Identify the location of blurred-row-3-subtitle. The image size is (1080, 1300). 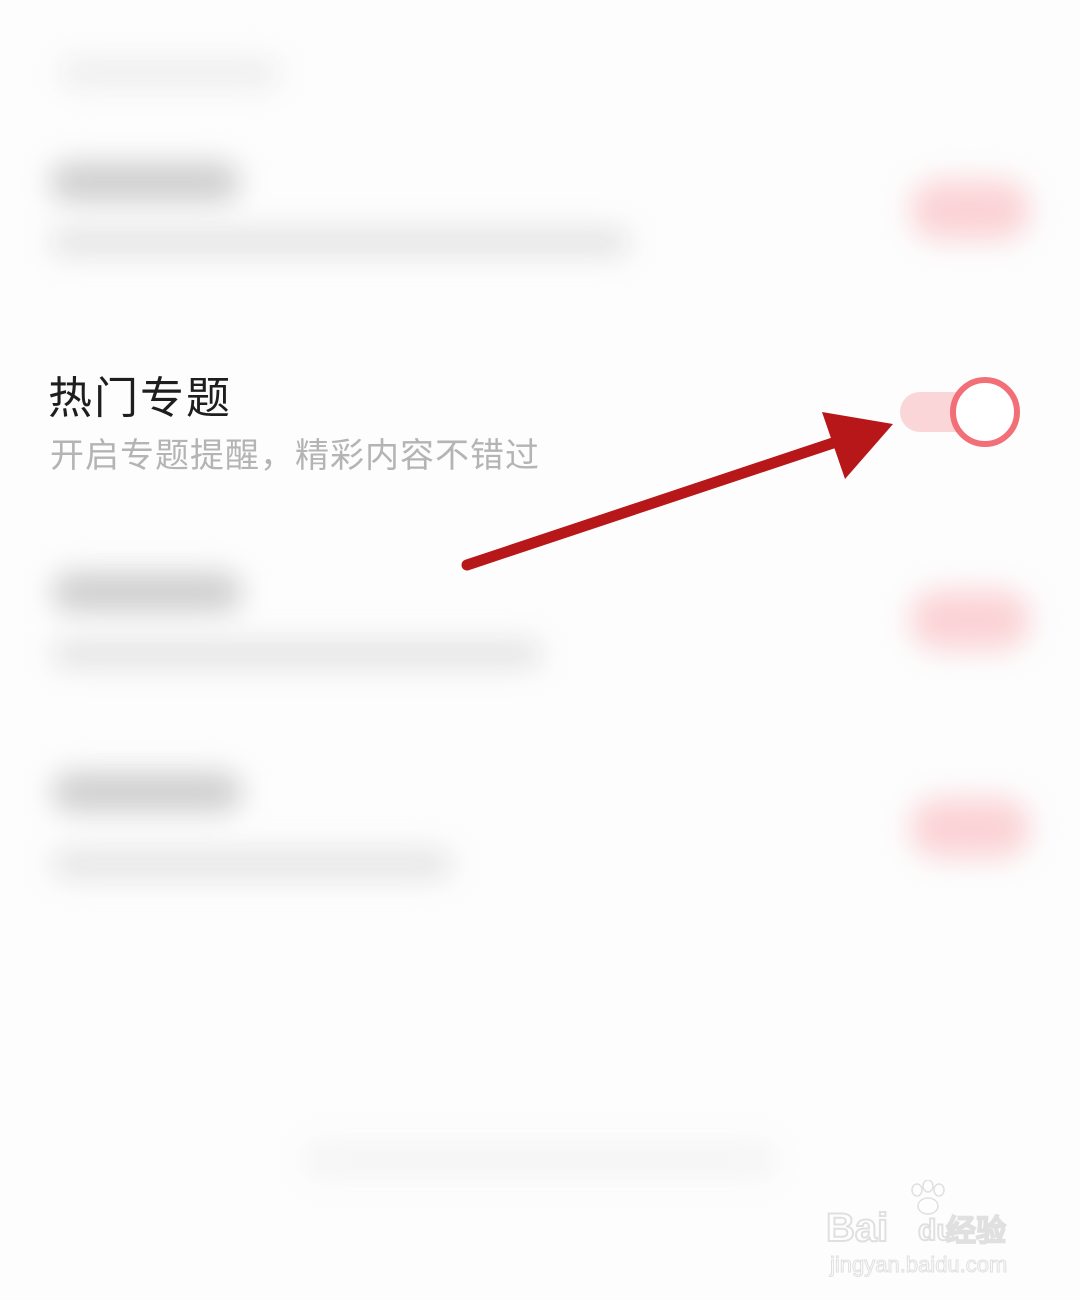
(297, 654).